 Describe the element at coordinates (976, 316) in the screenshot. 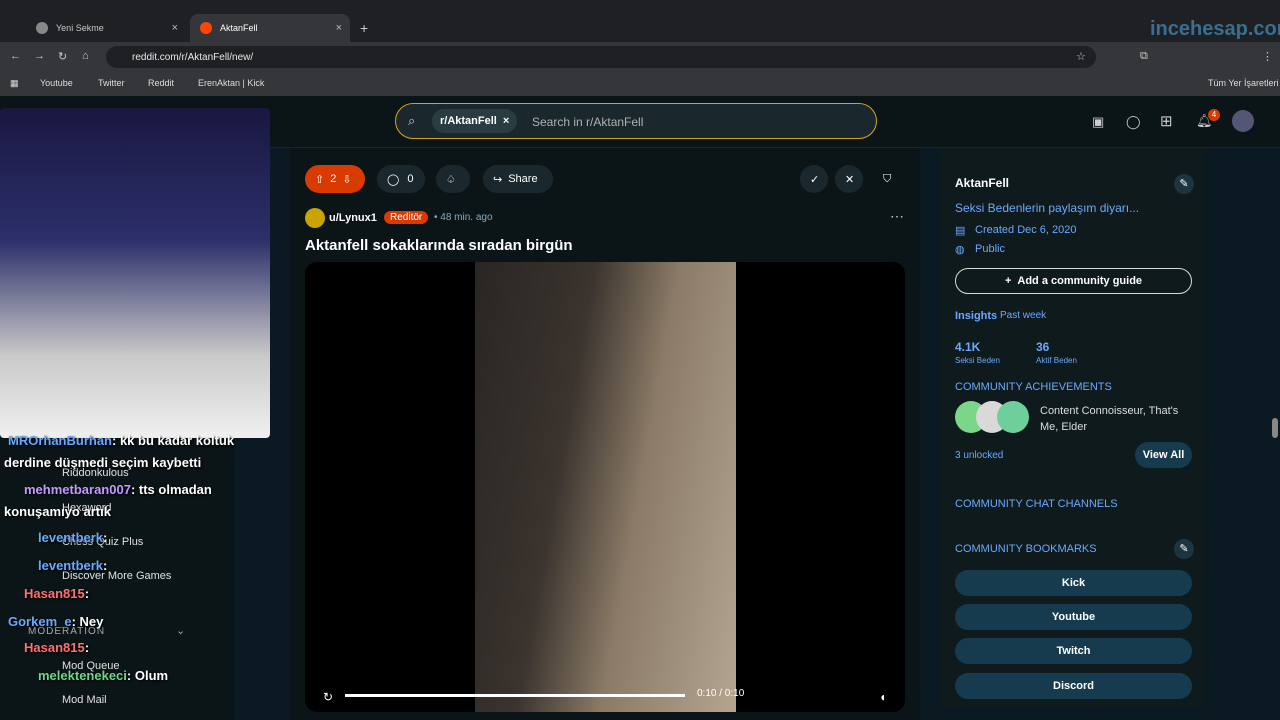

I see `insights-label: Insights` at that location.